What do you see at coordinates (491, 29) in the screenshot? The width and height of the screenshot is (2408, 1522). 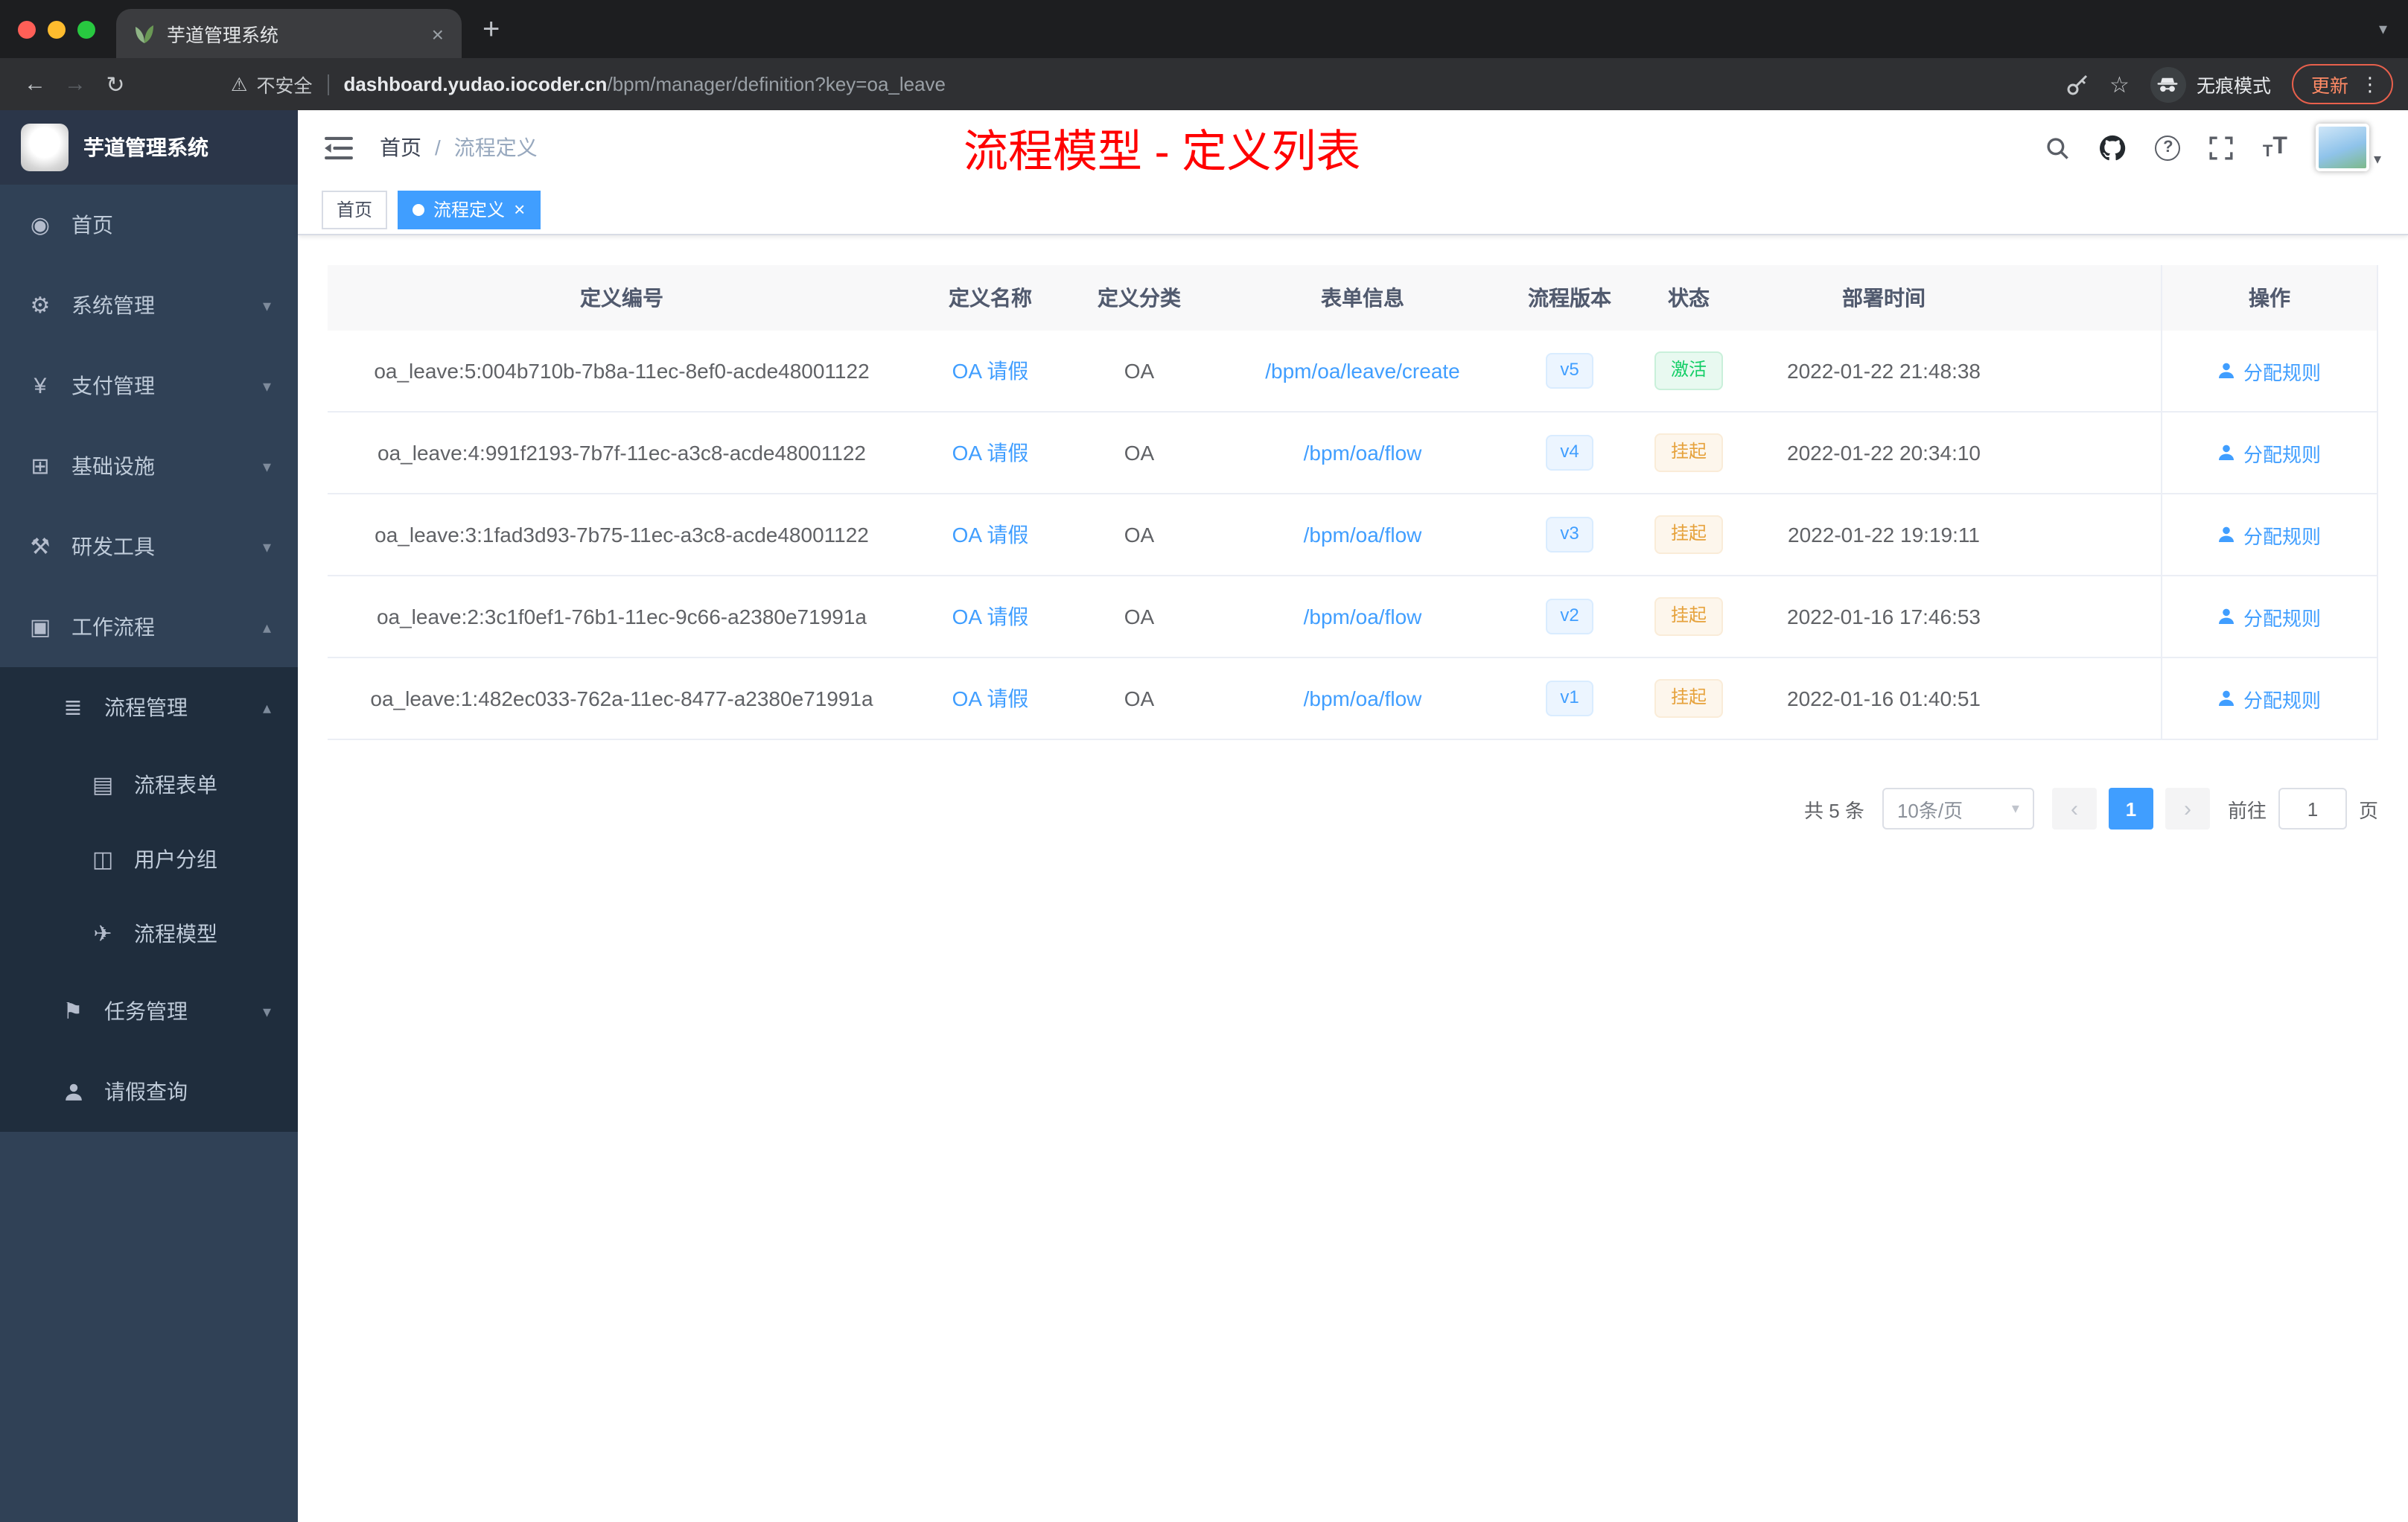 I see `new-tab-button: +` at bounding box center [491, 29].